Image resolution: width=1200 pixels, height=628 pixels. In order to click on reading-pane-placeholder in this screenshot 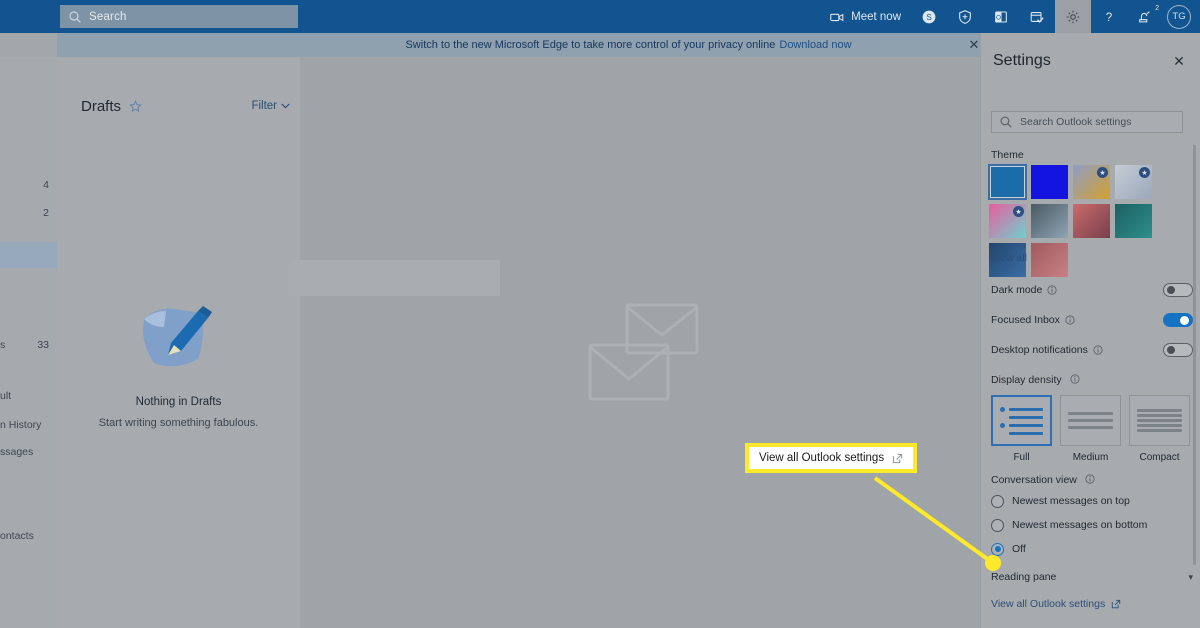, I will do `click(395, 278)`.